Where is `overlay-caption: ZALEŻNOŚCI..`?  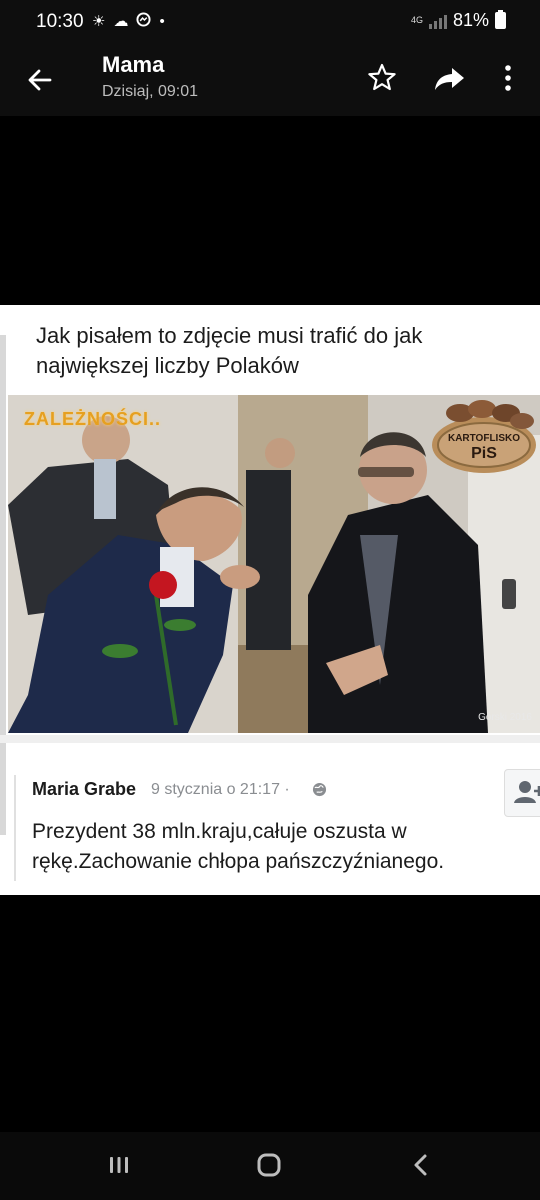
overlay-caption: ZALEŻNOŚCI.. is located at coordinates (92, 419).